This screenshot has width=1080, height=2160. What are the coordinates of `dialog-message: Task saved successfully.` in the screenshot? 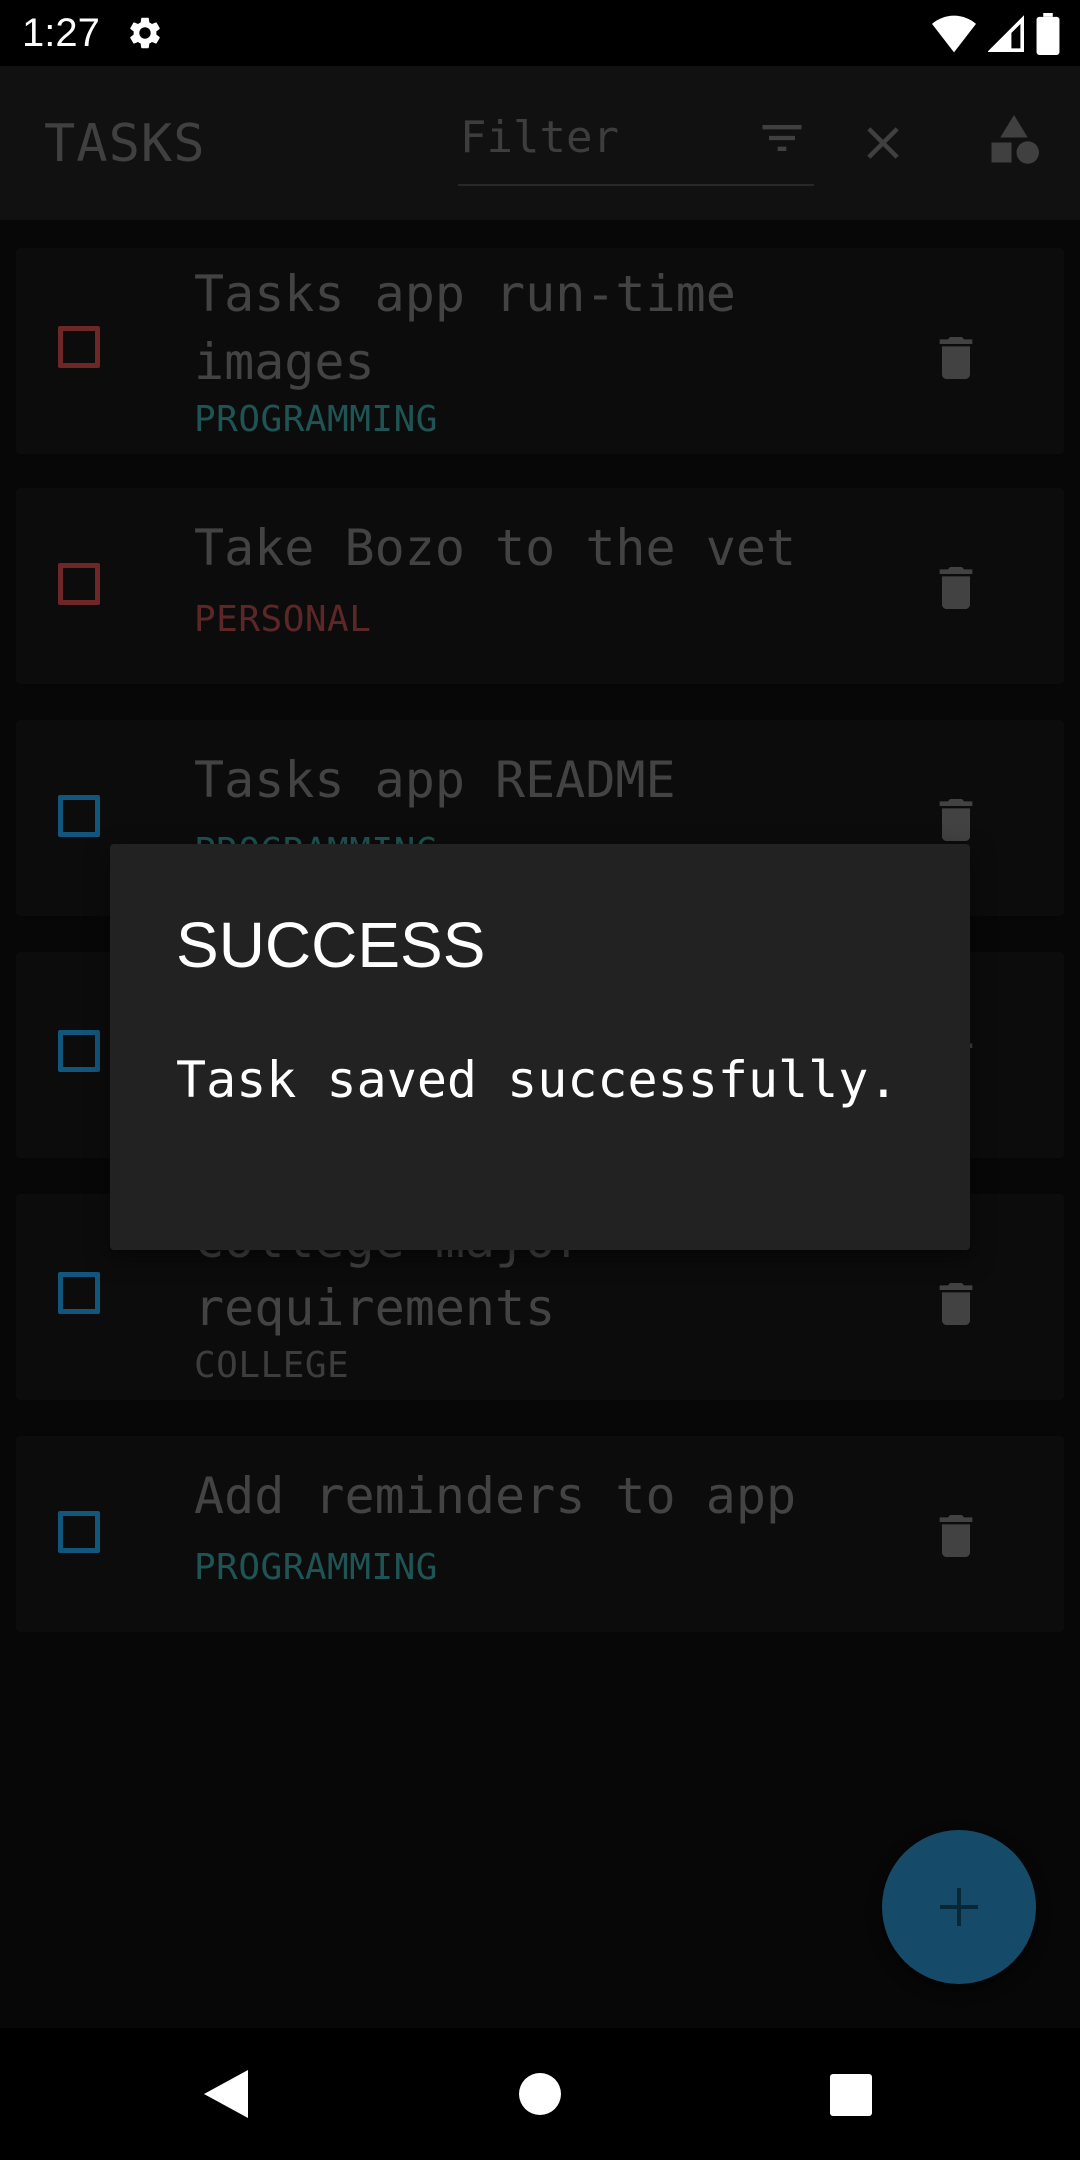 It's located at (537, 1080).